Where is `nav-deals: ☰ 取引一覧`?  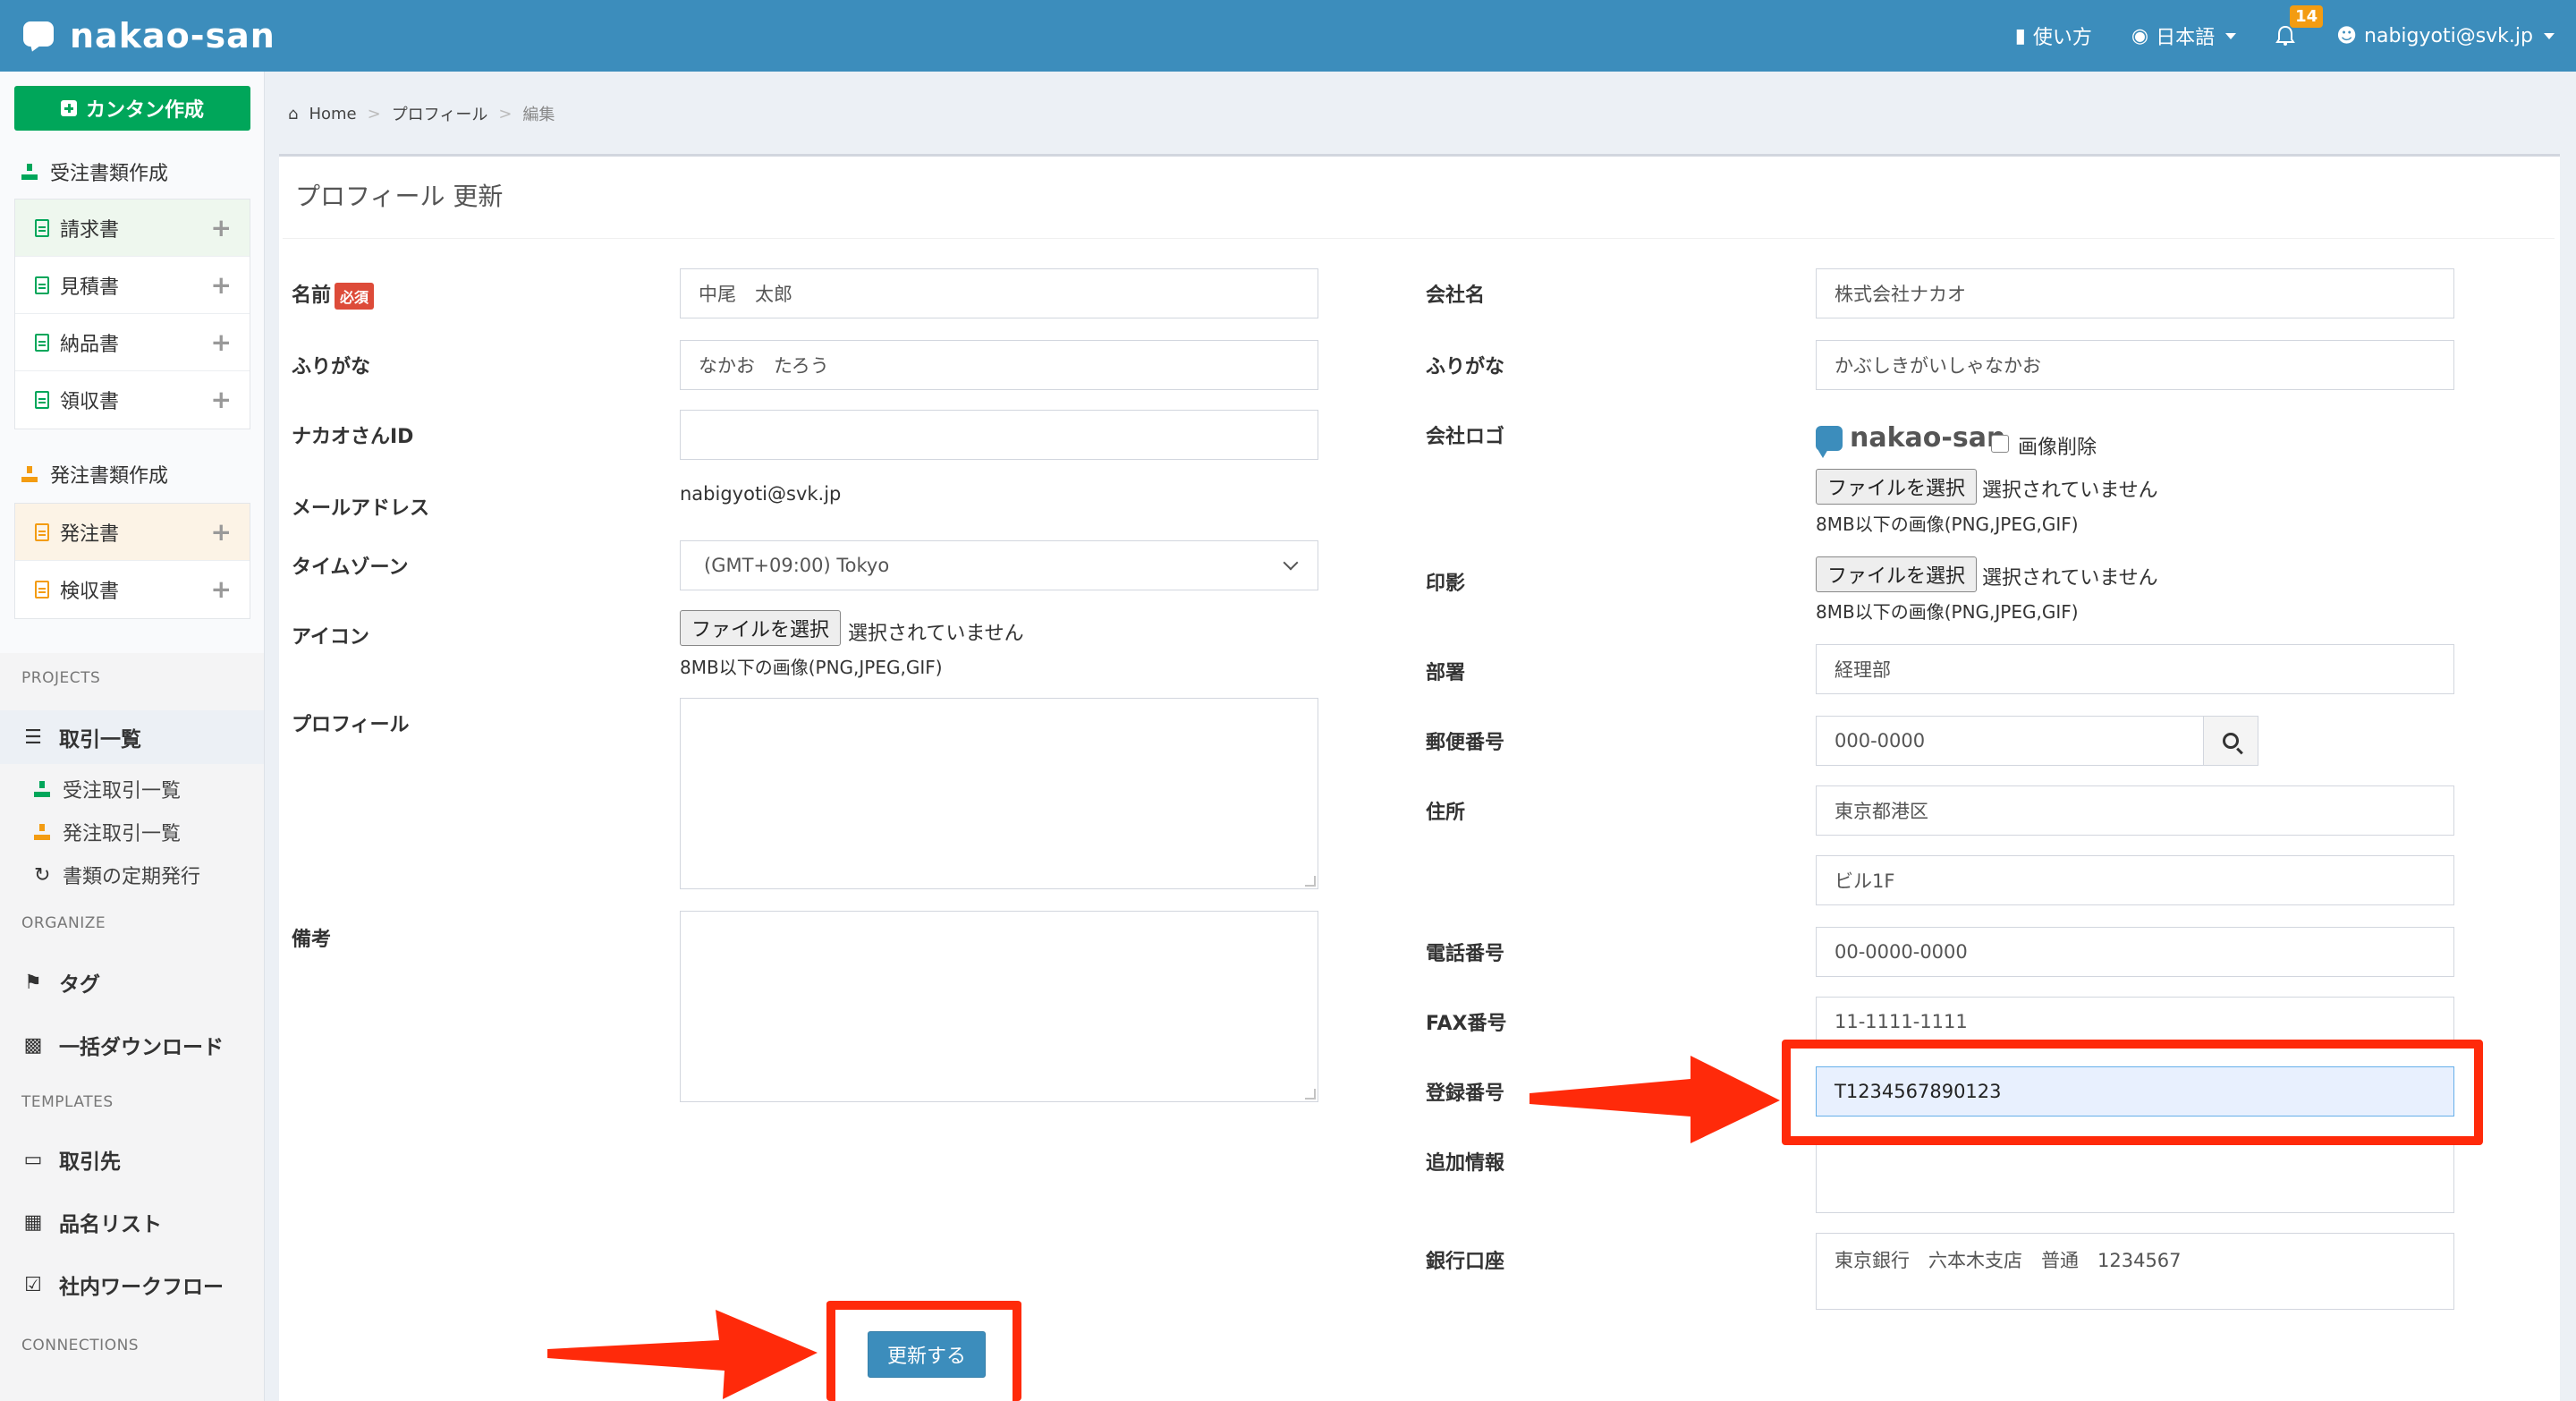 nav-deals: ☰ 取引一覧 is located at coordinates (132, 737).